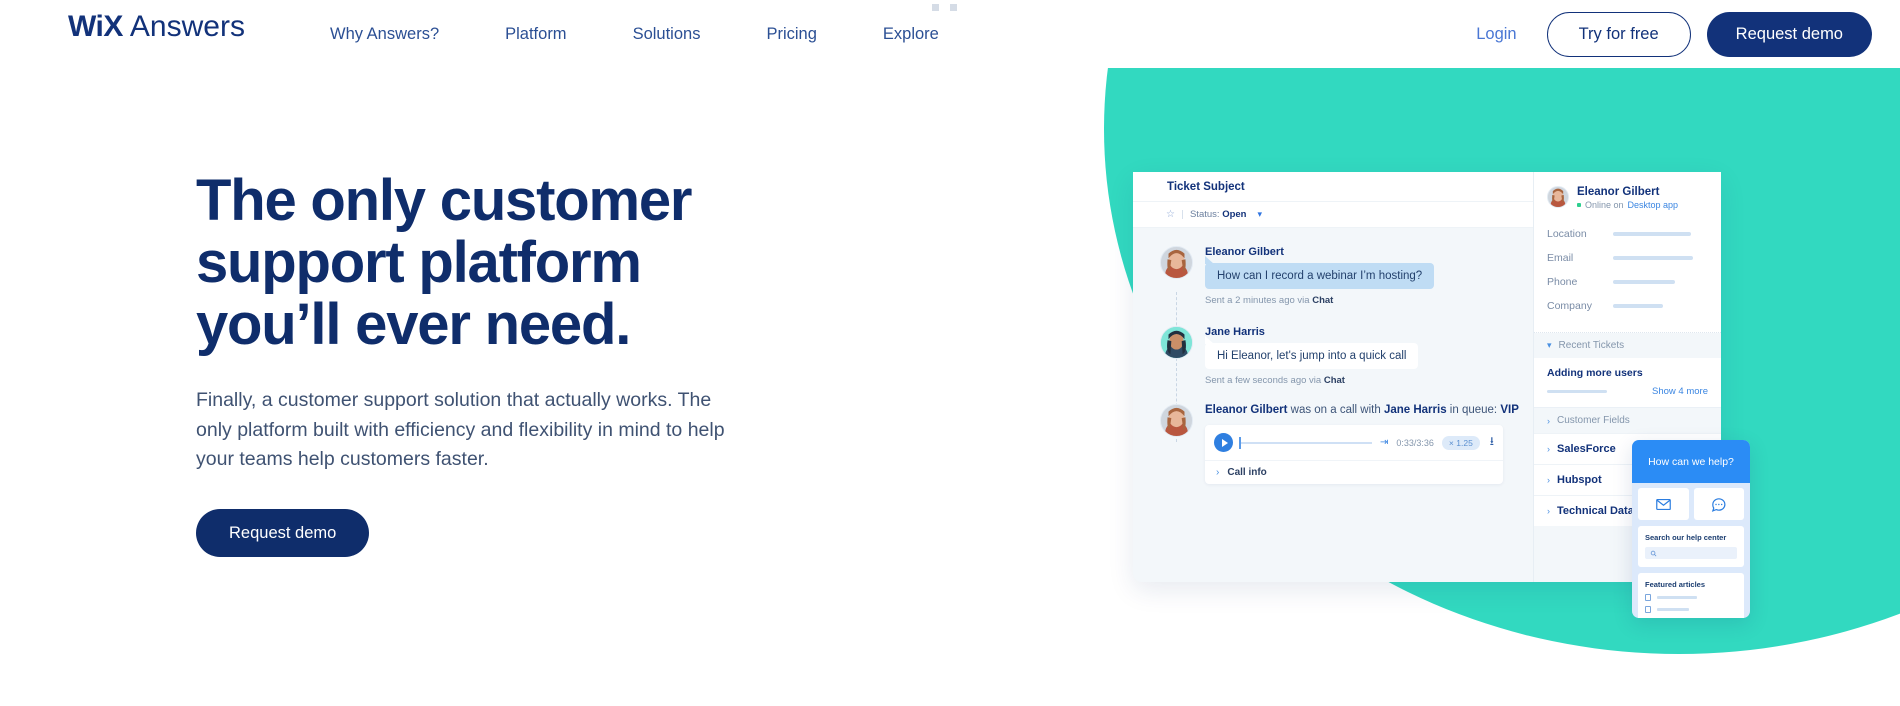 The height and width of the screenshot is (706, 1900). What do you see at coordinates (944, 7) in the screenshot?
I see `loading-dots-indicator` at bounding box center [944, 7].